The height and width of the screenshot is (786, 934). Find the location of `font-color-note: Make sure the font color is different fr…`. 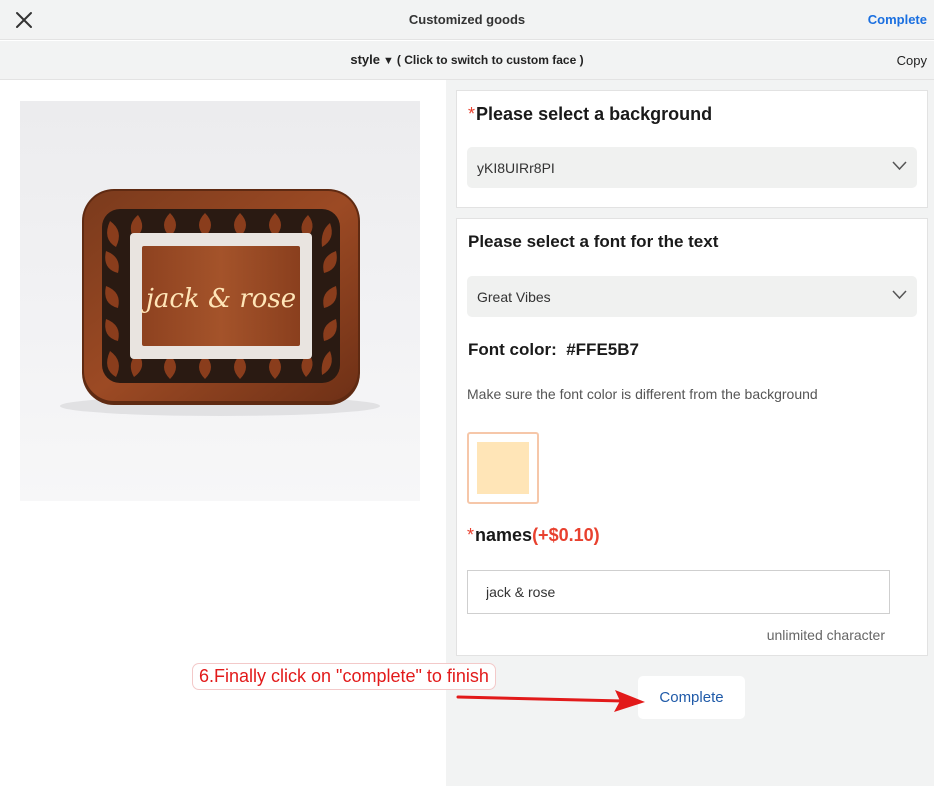

font-color-note: Make sure the font color is different fr… is located at coordinates (642, 394).